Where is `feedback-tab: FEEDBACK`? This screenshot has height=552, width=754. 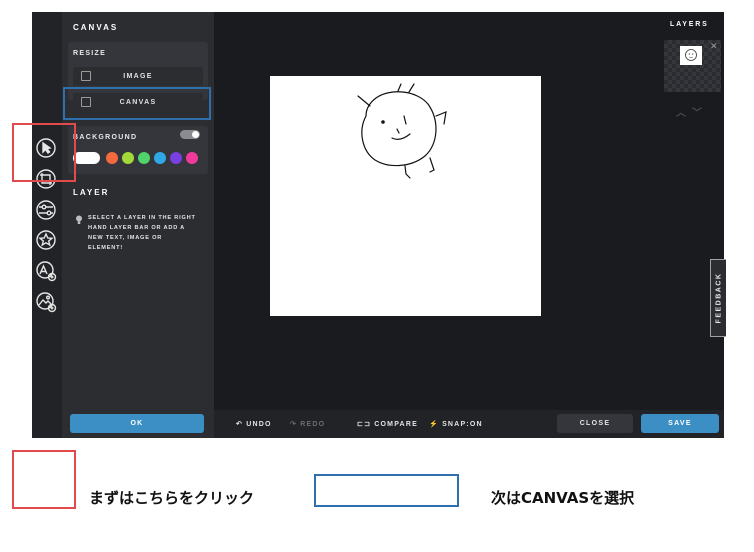
feedback-tab: FEEDBACK is located at coordinates (718, 298).